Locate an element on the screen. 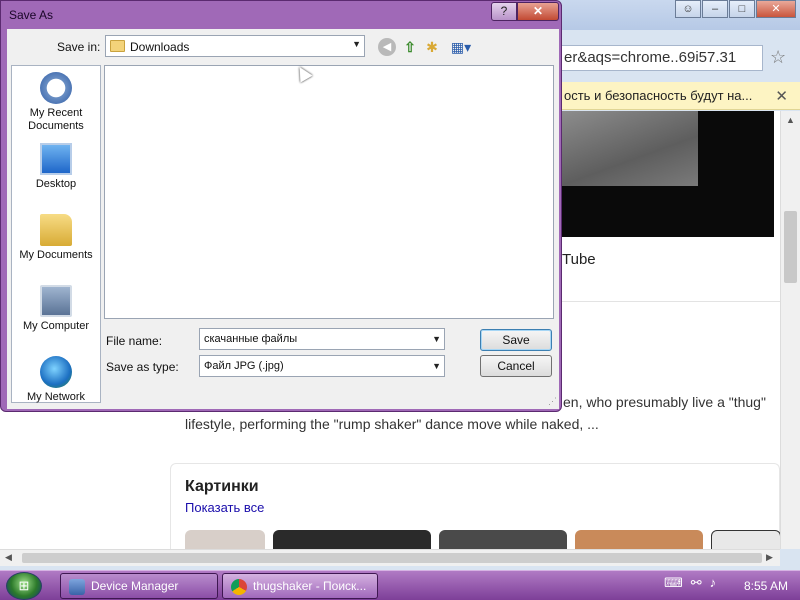  browser-window-controls: ☺ – □ ✕ is located at coordinates (735, 9).